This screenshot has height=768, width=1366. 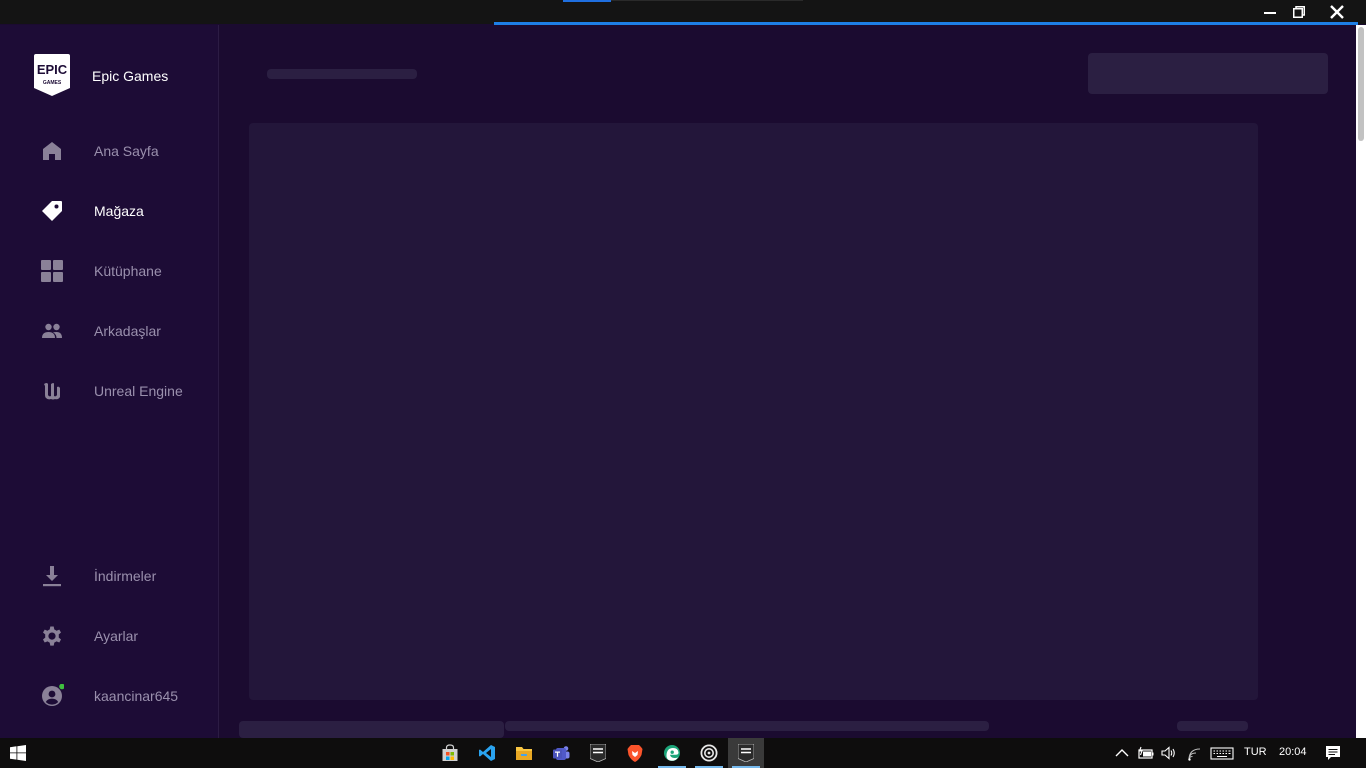 I want to click on tag-icon, so click(x=52, y=211).